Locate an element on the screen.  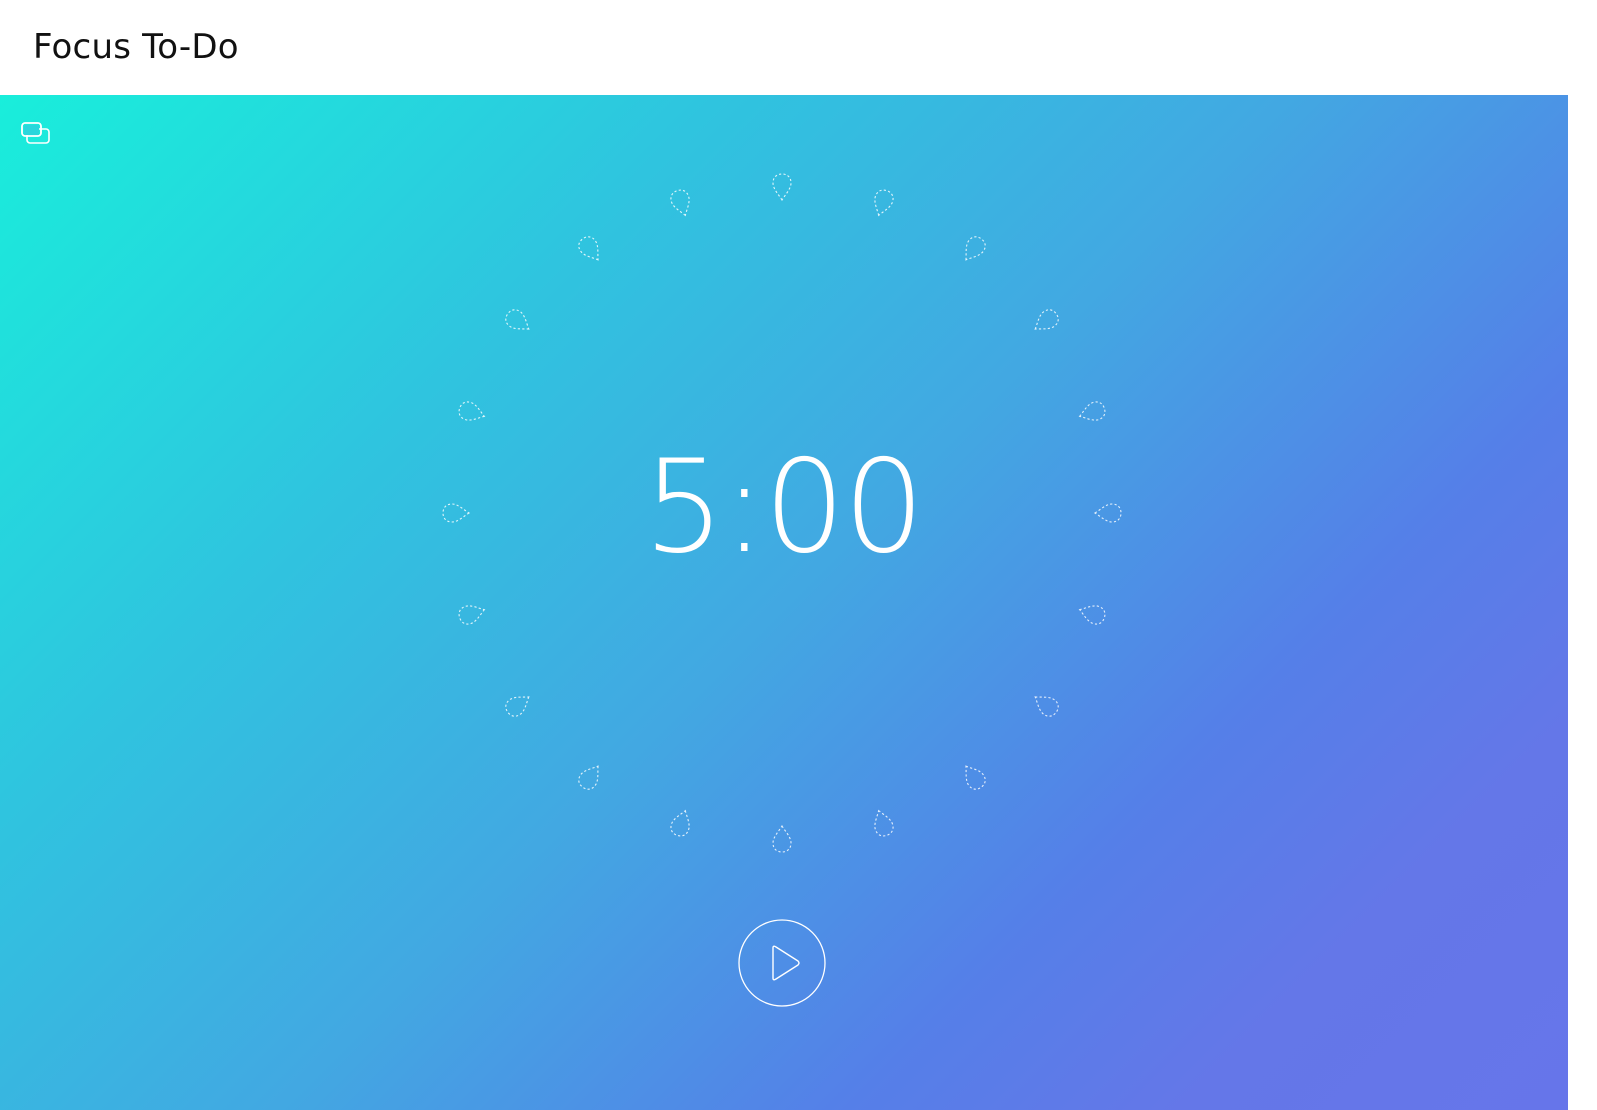
play-button is located at coordinates (782, 963).